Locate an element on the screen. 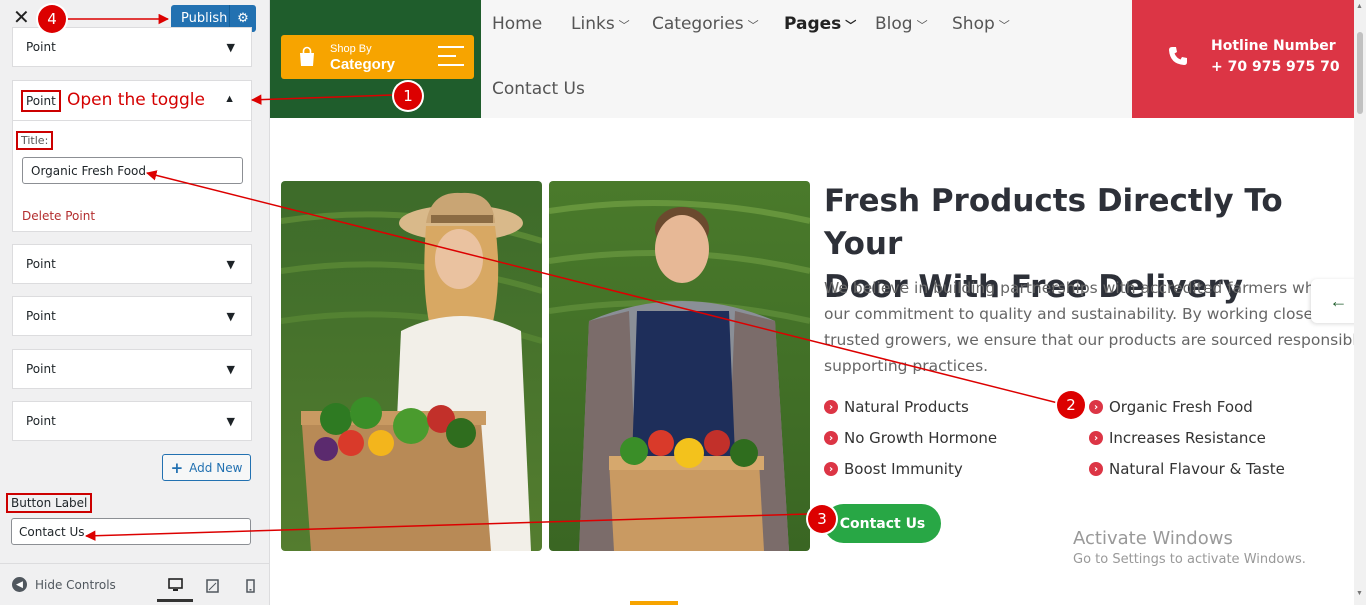 The image size is (1366, 605). add-new-label: Add New is located at coordinates (216, 467).